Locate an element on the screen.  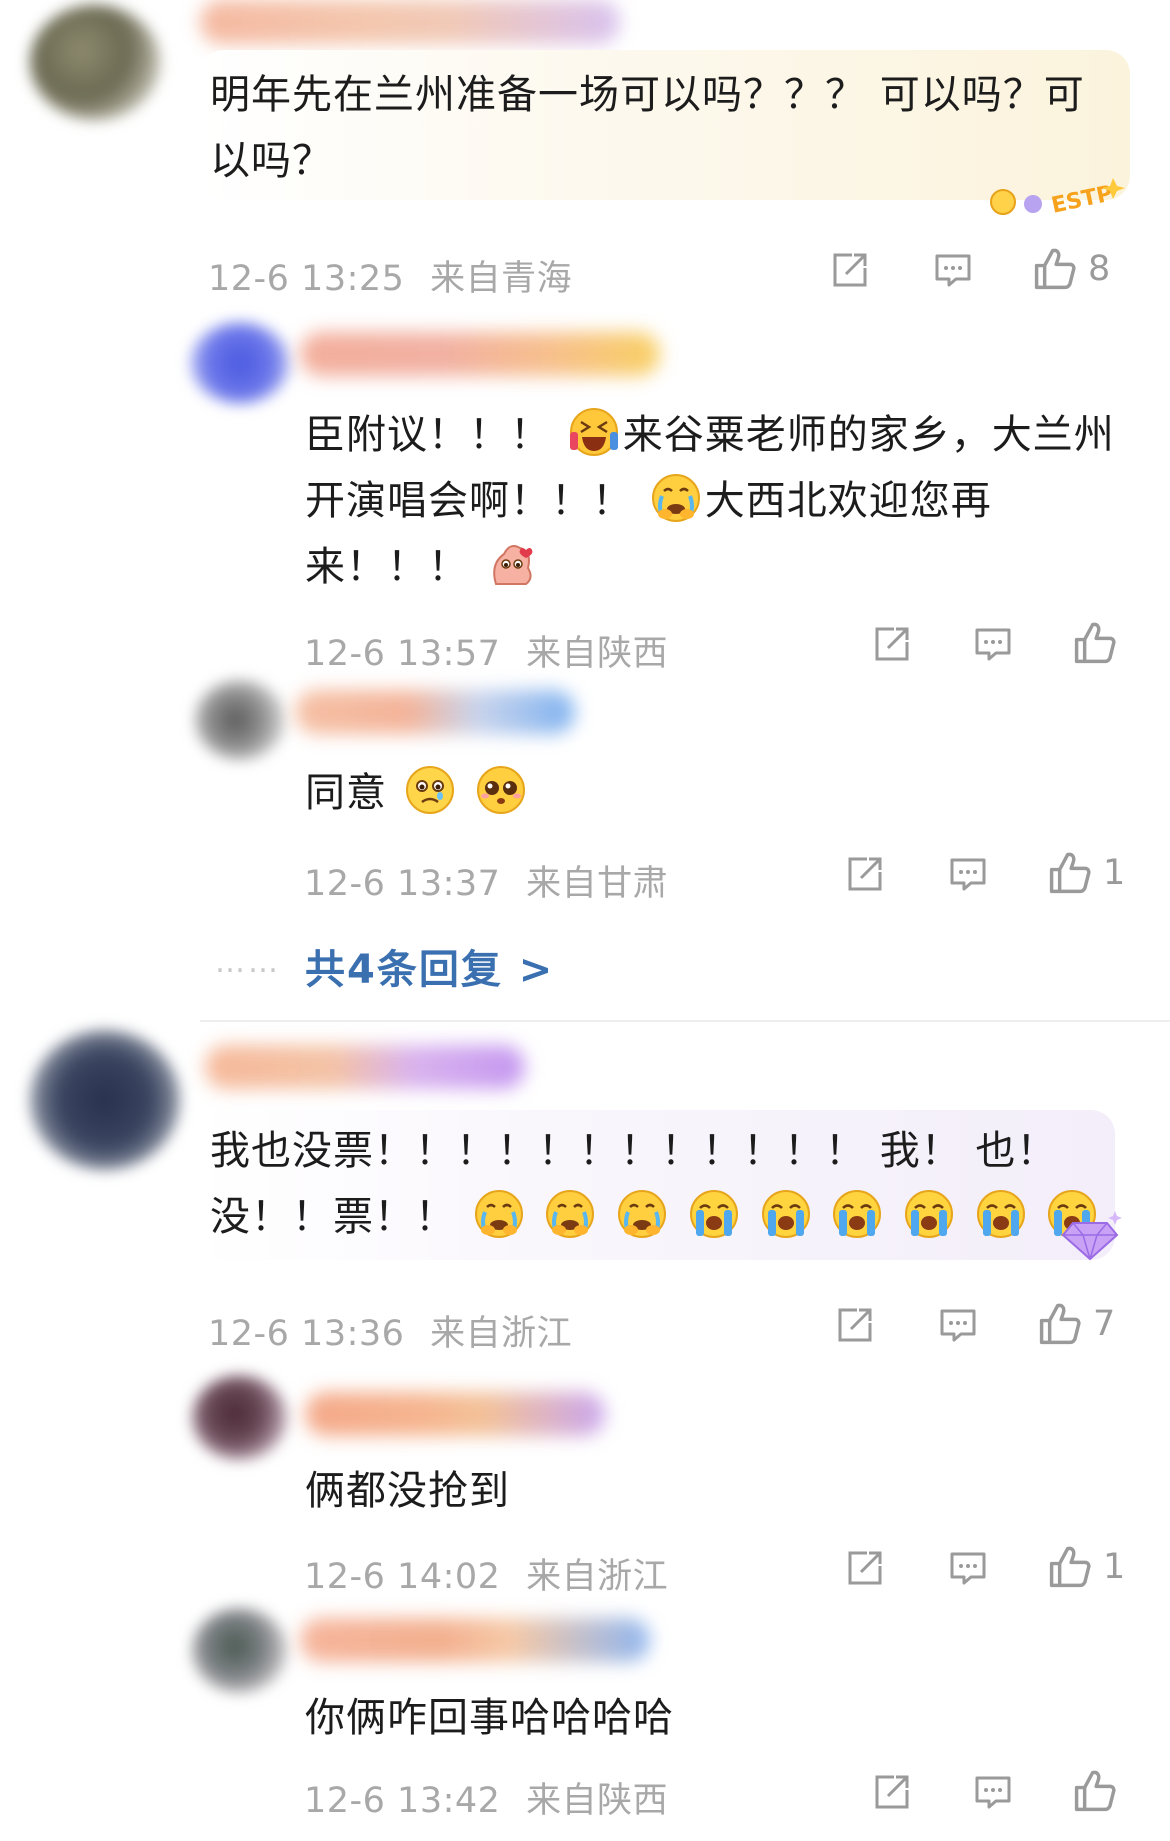
timestamp: 12-6 13:42 is located at coordinates (402, 1801).